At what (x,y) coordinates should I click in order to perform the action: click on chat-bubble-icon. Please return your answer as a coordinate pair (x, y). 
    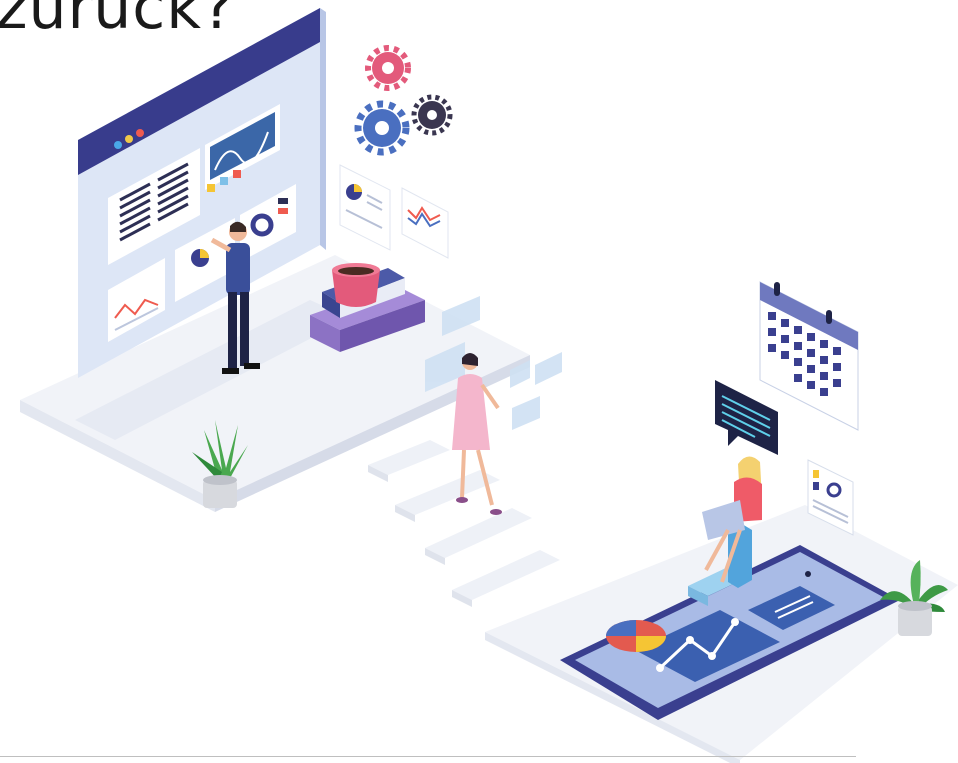
    Looking at the image, I should click on (746, 417).